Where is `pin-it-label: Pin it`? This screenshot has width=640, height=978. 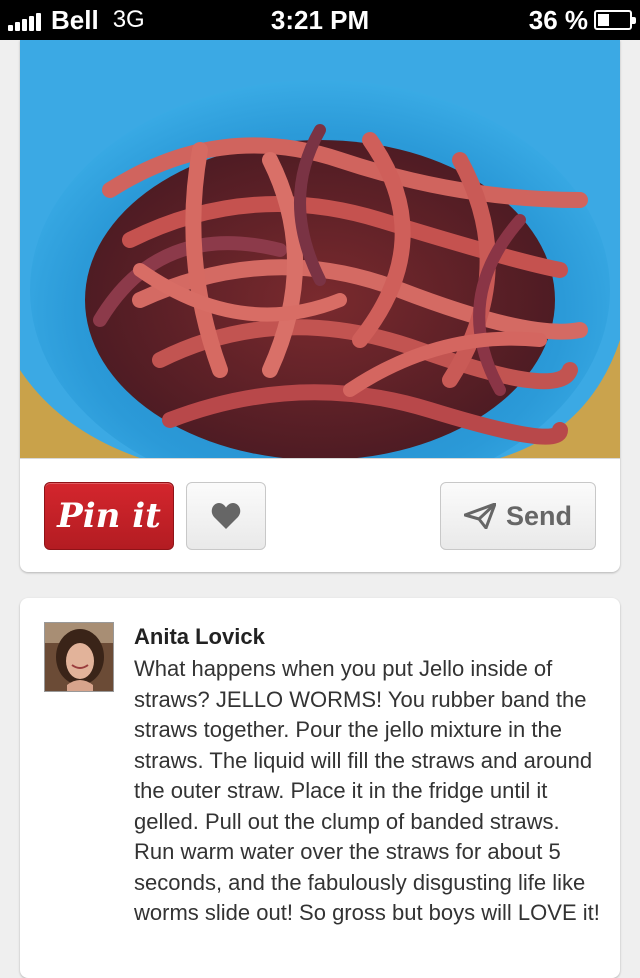
pin-it-label: Pin it is located at coordinates (109, 516).